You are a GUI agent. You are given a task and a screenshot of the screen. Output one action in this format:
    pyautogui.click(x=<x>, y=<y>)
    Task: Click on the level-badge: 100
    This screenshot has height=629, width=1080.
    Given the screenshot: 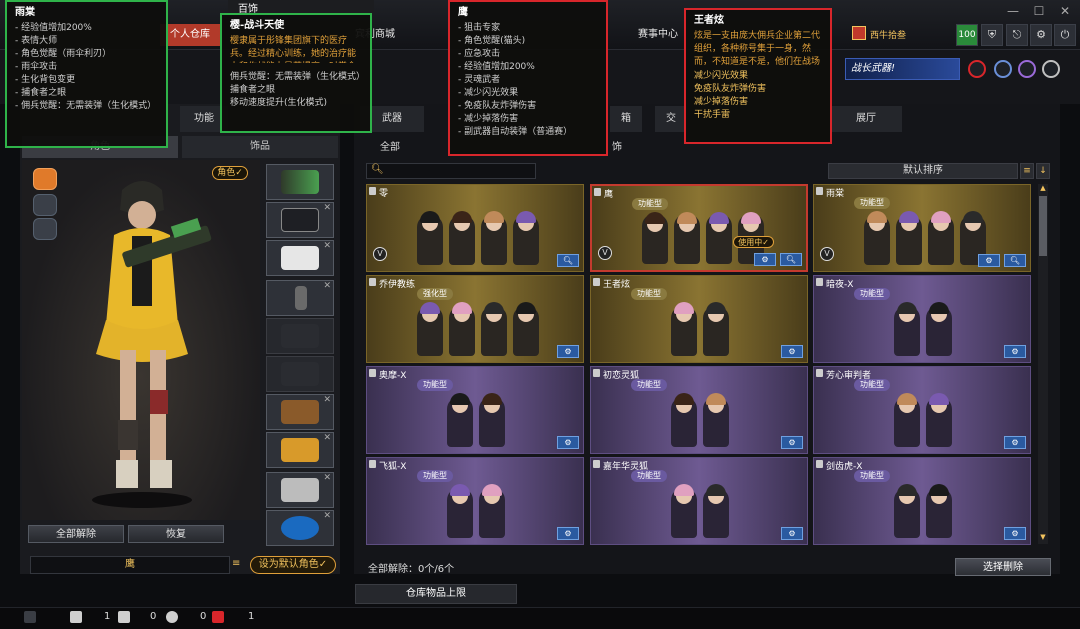 What is the action you would take?
    pyautogui.click(x=967, y=35)
    